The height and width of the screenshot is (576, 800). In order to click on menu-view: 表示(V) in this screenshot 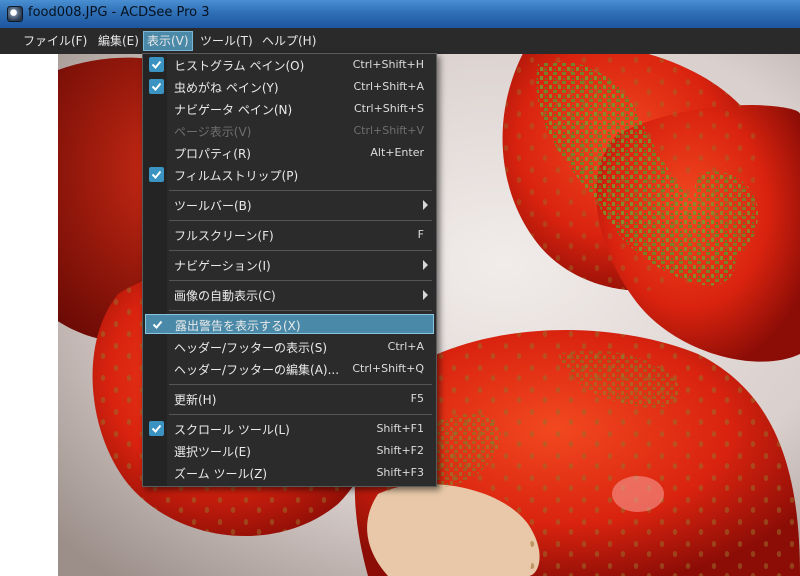, I will do `click(168, 41)`.